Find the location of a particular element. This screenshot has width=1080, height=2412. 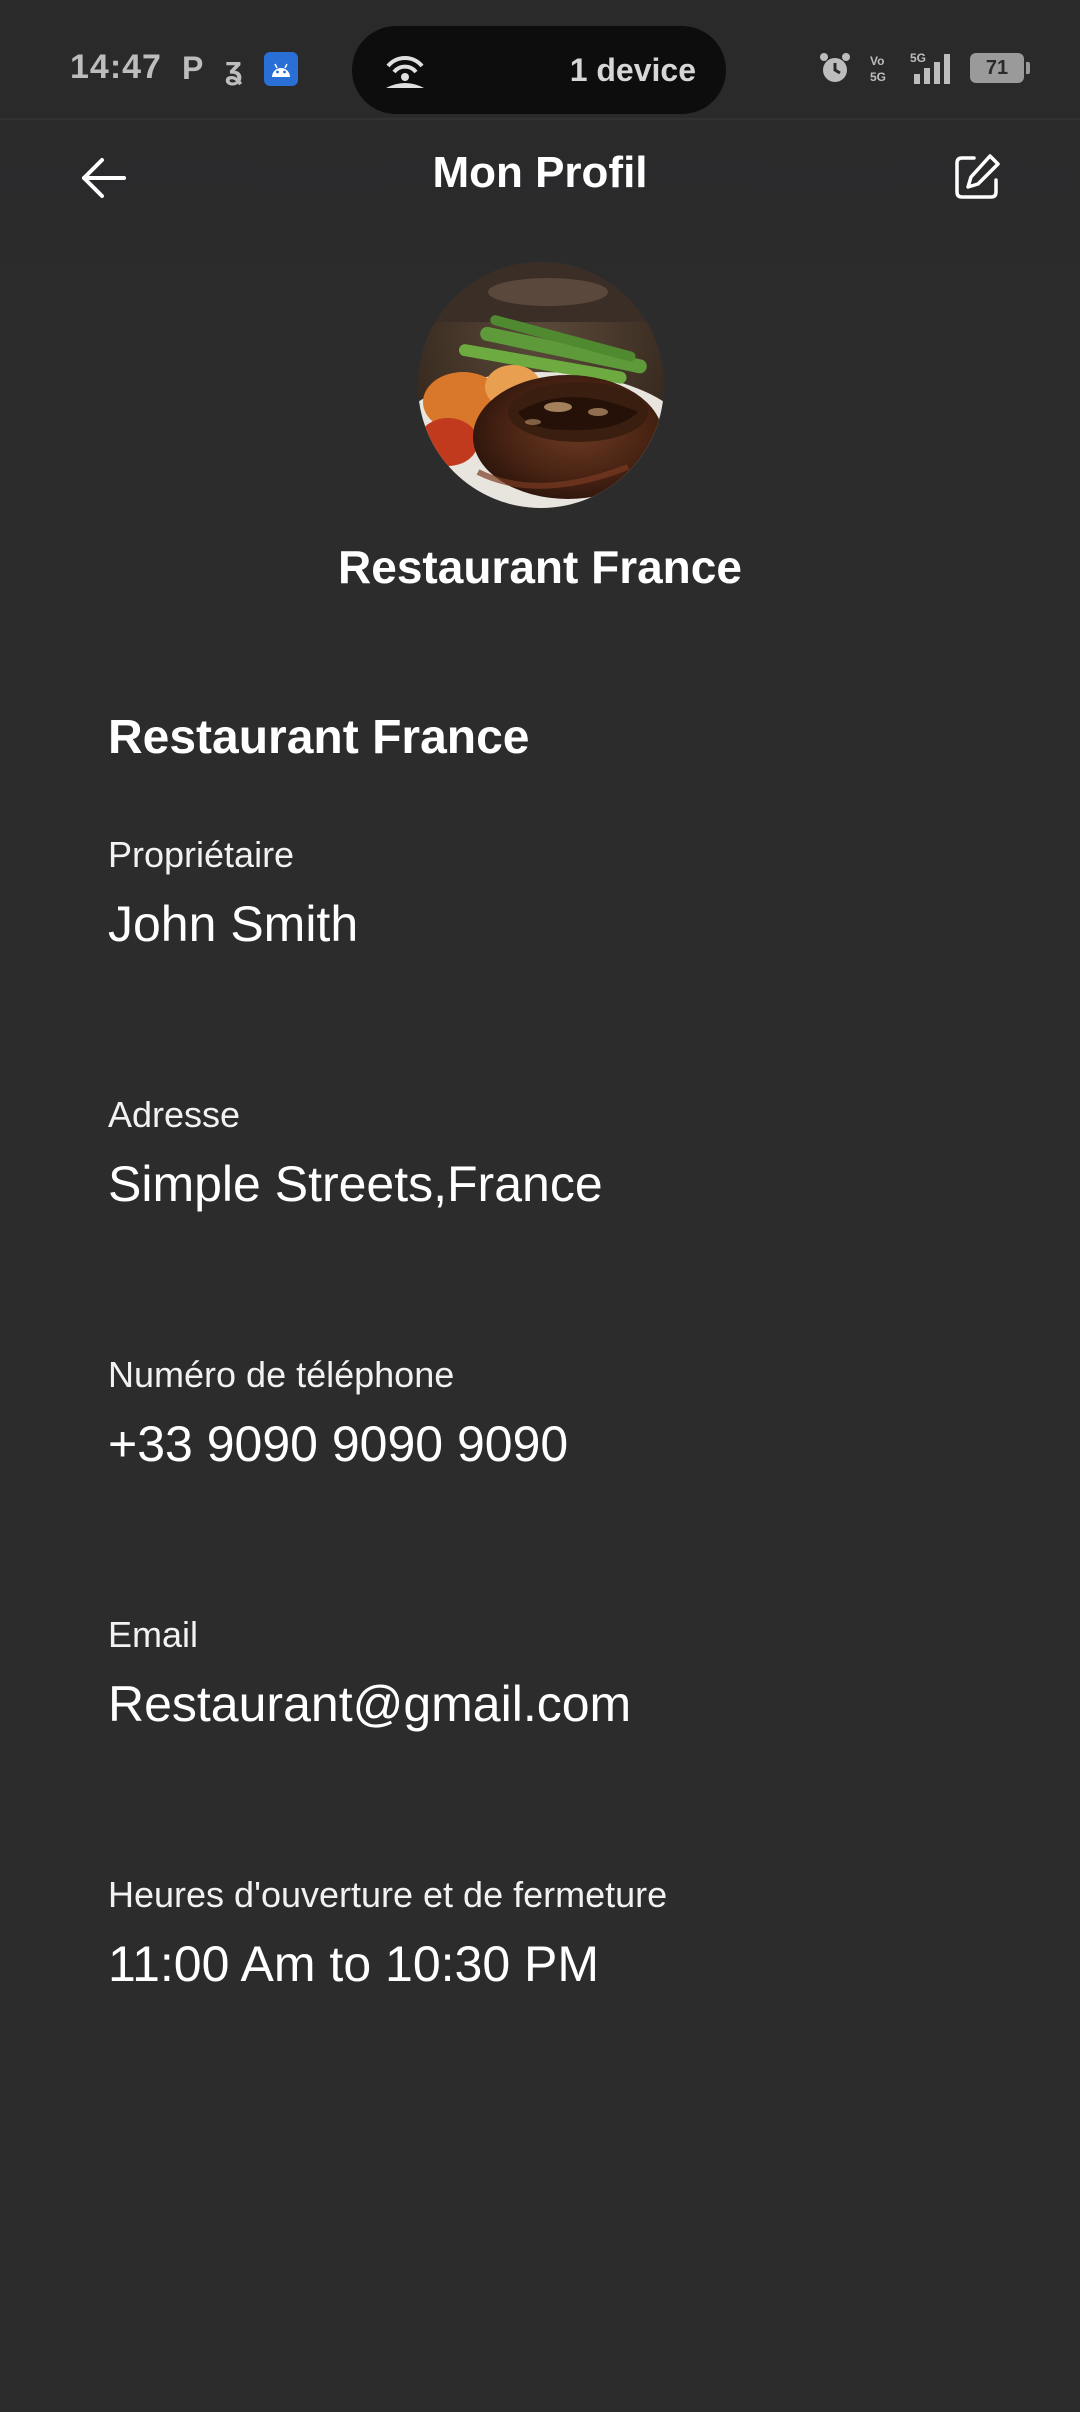

hours-label: Heures d'ouverture et de fermeture is located at coordinates (388, 1894).